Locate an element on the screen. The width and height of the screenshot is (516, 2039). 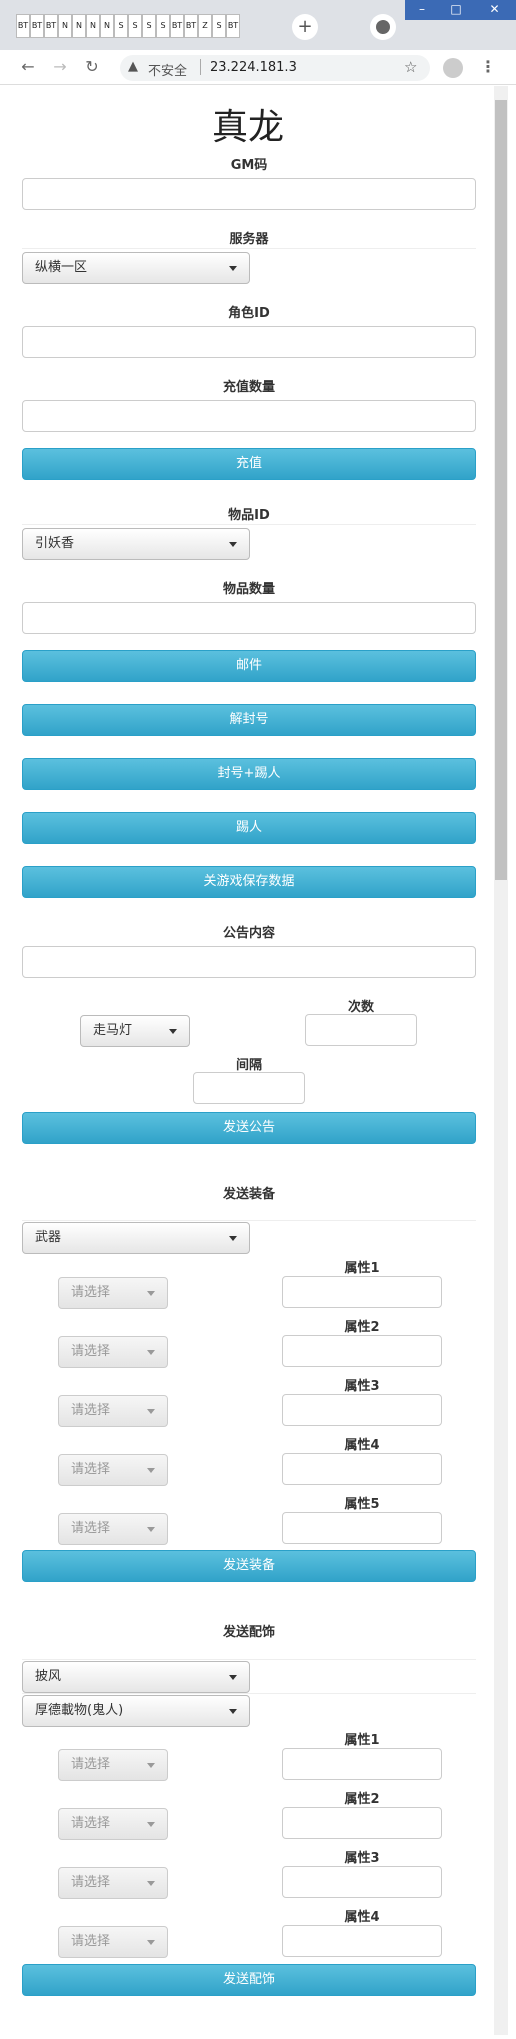
recharge-button: 充值 is located at coordinates (249, 464).